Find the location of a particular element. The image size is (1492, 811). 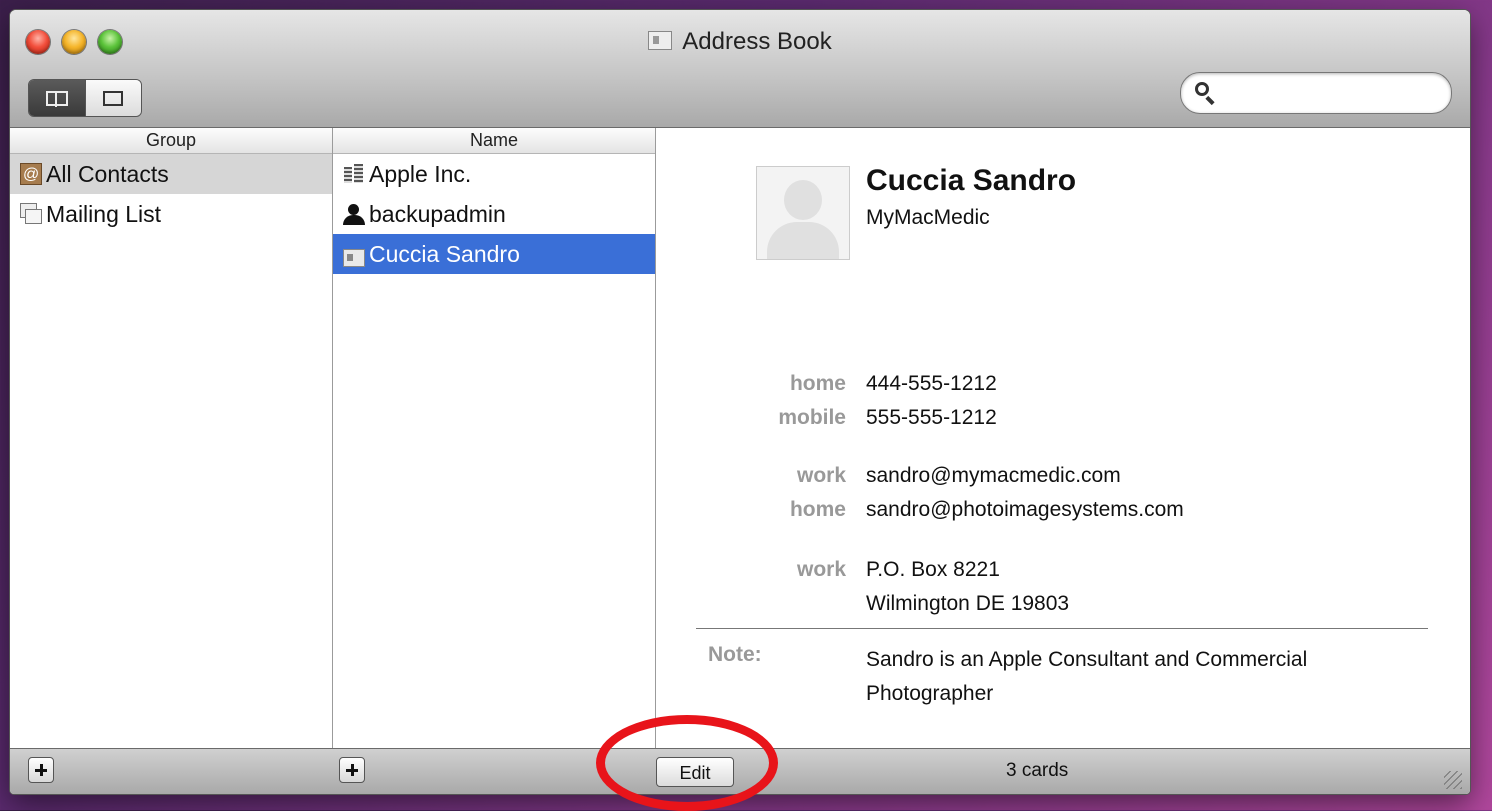

group-item-all-contacts: All Contacts is located at coordinates (171, 174).